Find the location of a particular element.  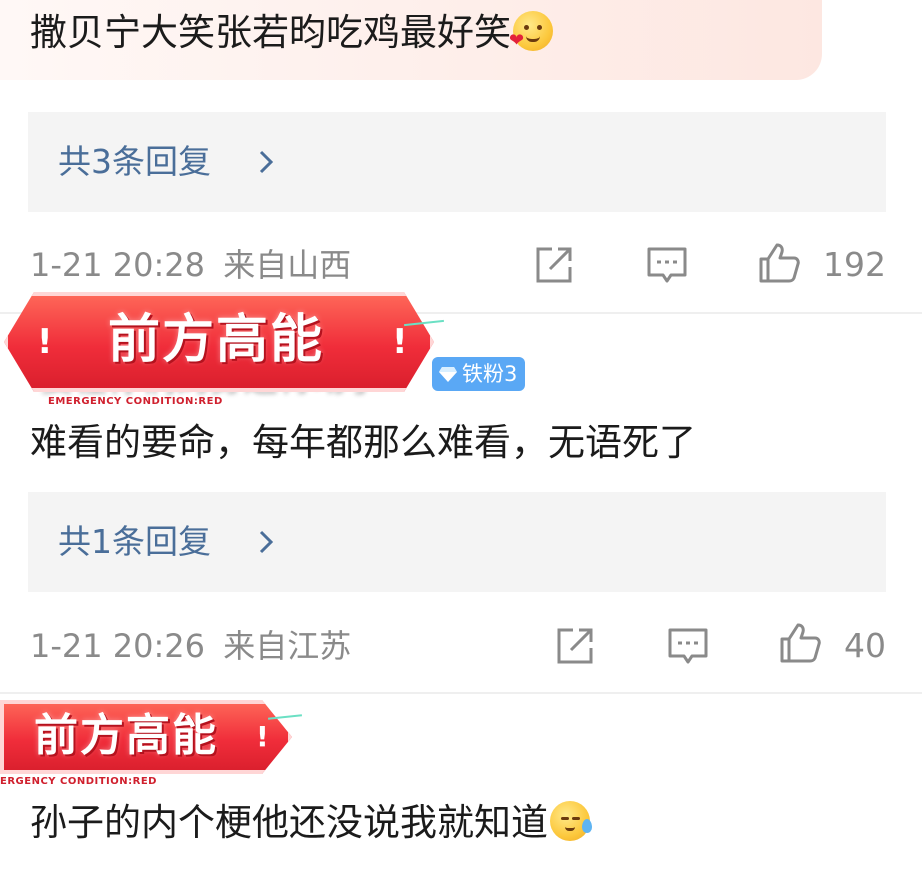

location: 来自江苏 is located at coordinates (287, 646).